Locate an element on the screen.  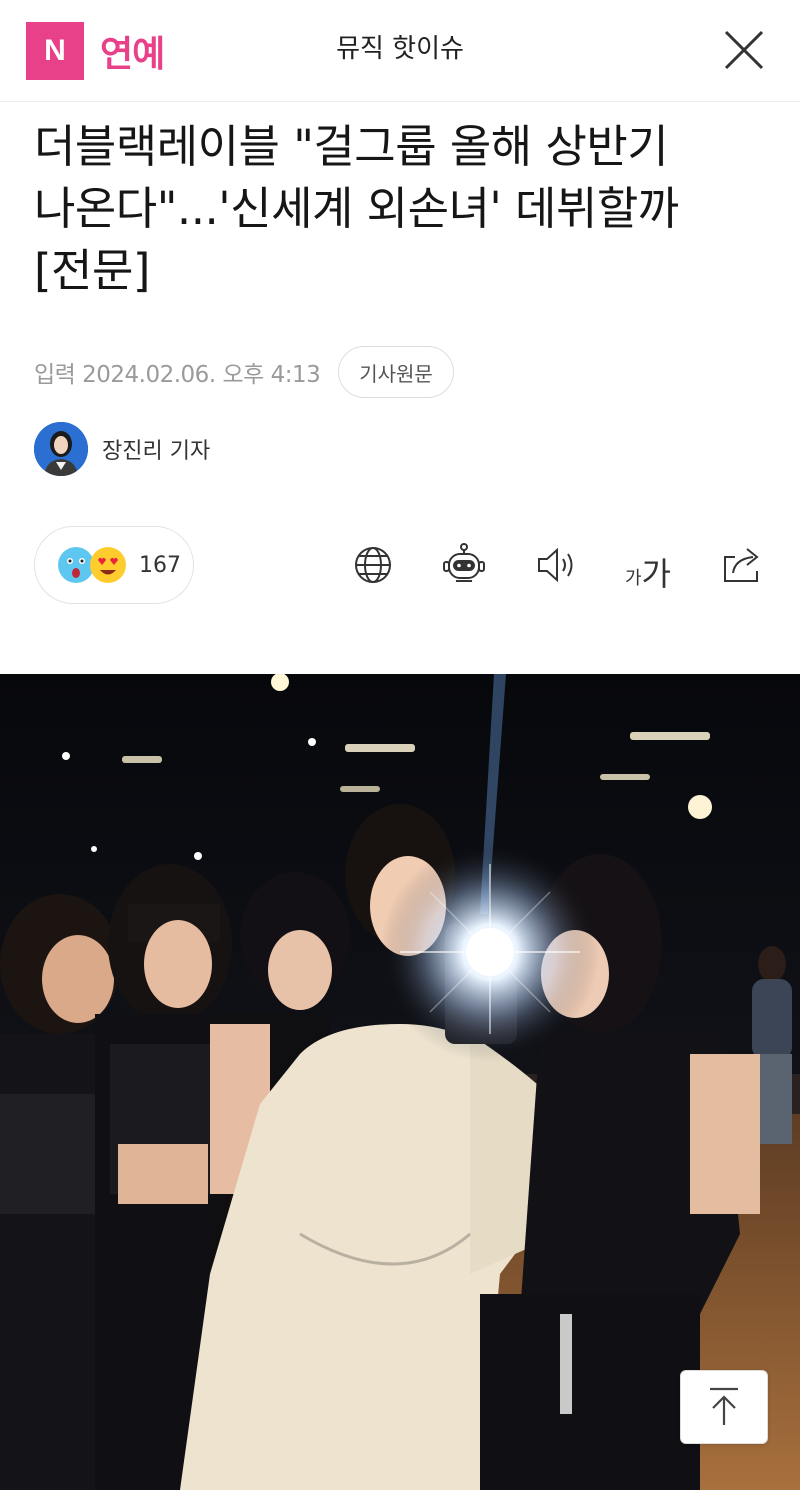
original-article-button: 기사원문 is located at coordinates (396, 372).